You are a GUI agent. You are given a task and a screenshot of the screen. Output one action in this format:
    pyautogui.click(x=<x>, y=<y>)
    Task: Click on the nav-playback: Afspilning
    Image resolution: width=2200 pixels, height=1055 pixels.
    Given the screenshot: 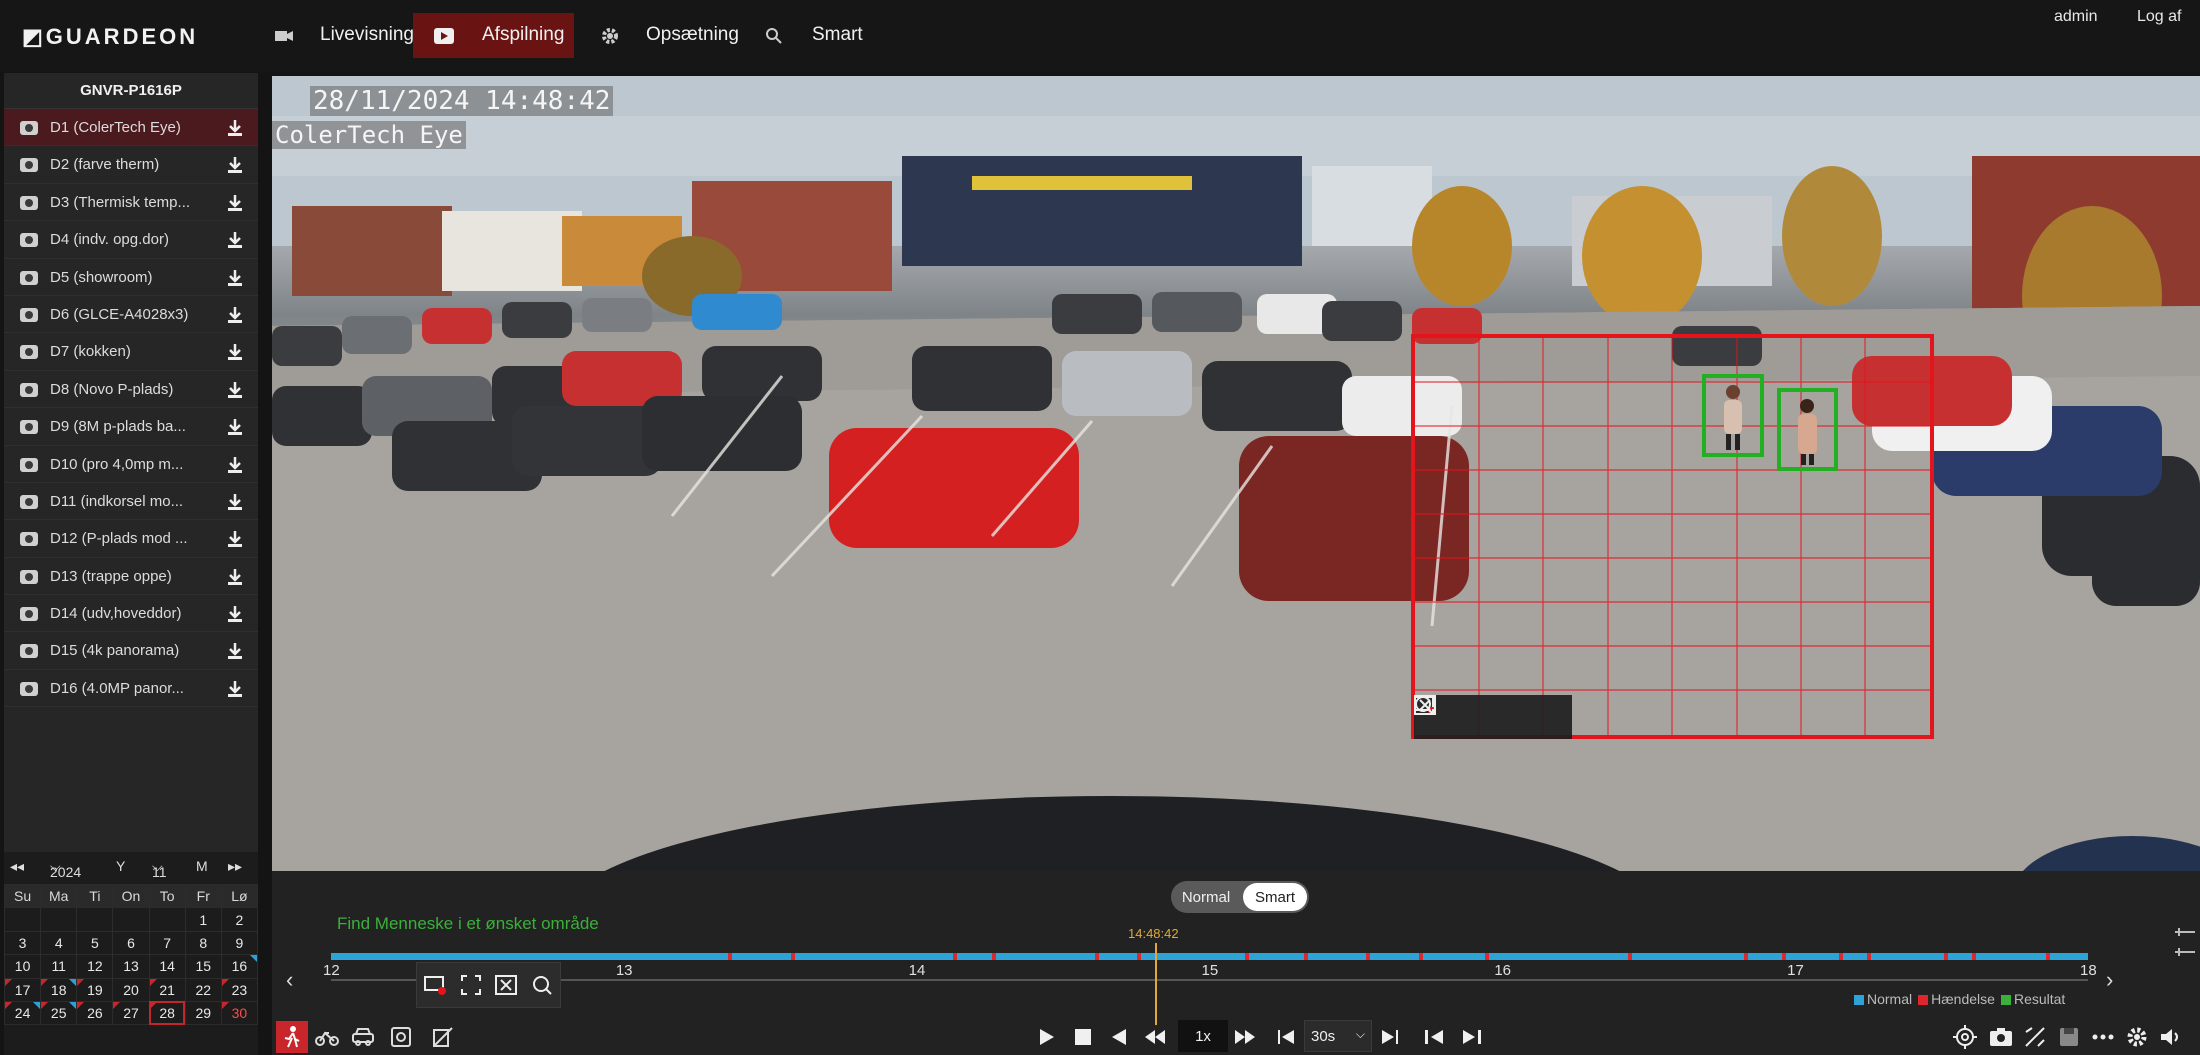 What is the action you would take?
    pyautogui.click(x=523, y=35)
    